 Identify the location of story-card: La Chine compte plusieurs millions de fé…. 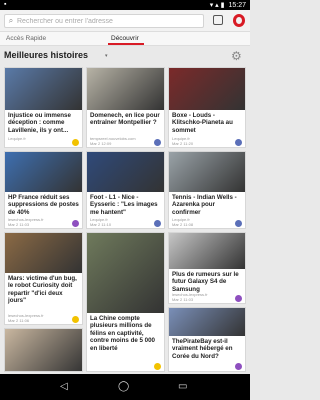
(125, 302).